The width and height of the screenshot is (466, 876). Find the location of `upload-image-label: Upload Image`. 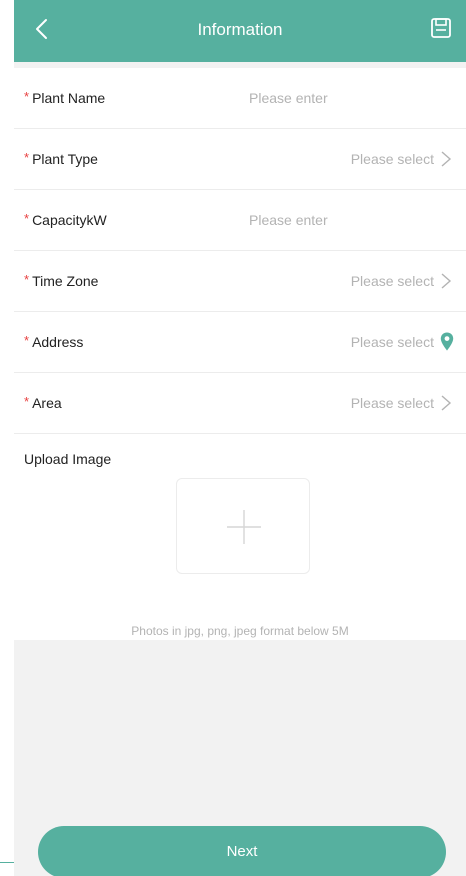

upload-image-label: Upload Image is located at coordinates (68, 459).